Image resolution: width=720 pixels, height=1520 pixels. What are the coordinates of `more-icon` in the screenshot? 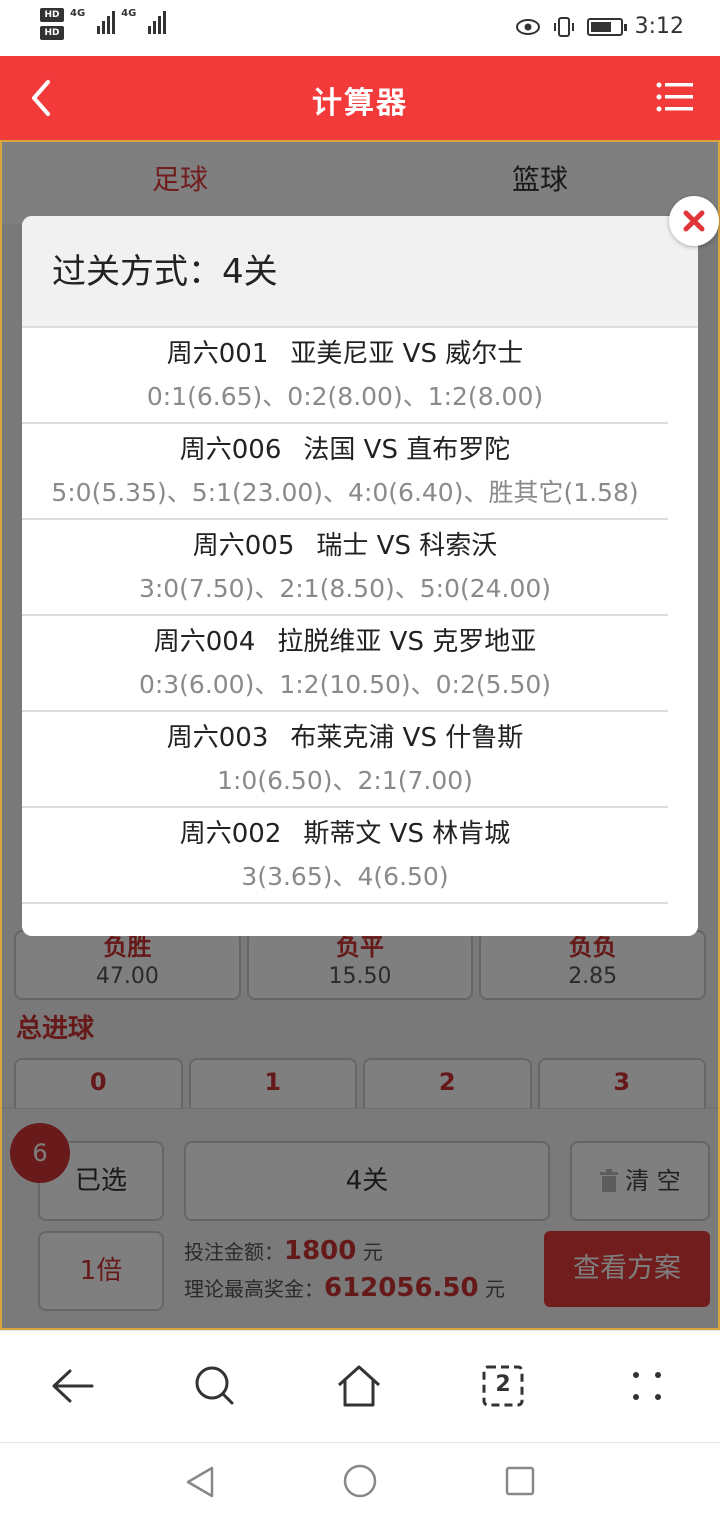 It's located at (647, 1386).